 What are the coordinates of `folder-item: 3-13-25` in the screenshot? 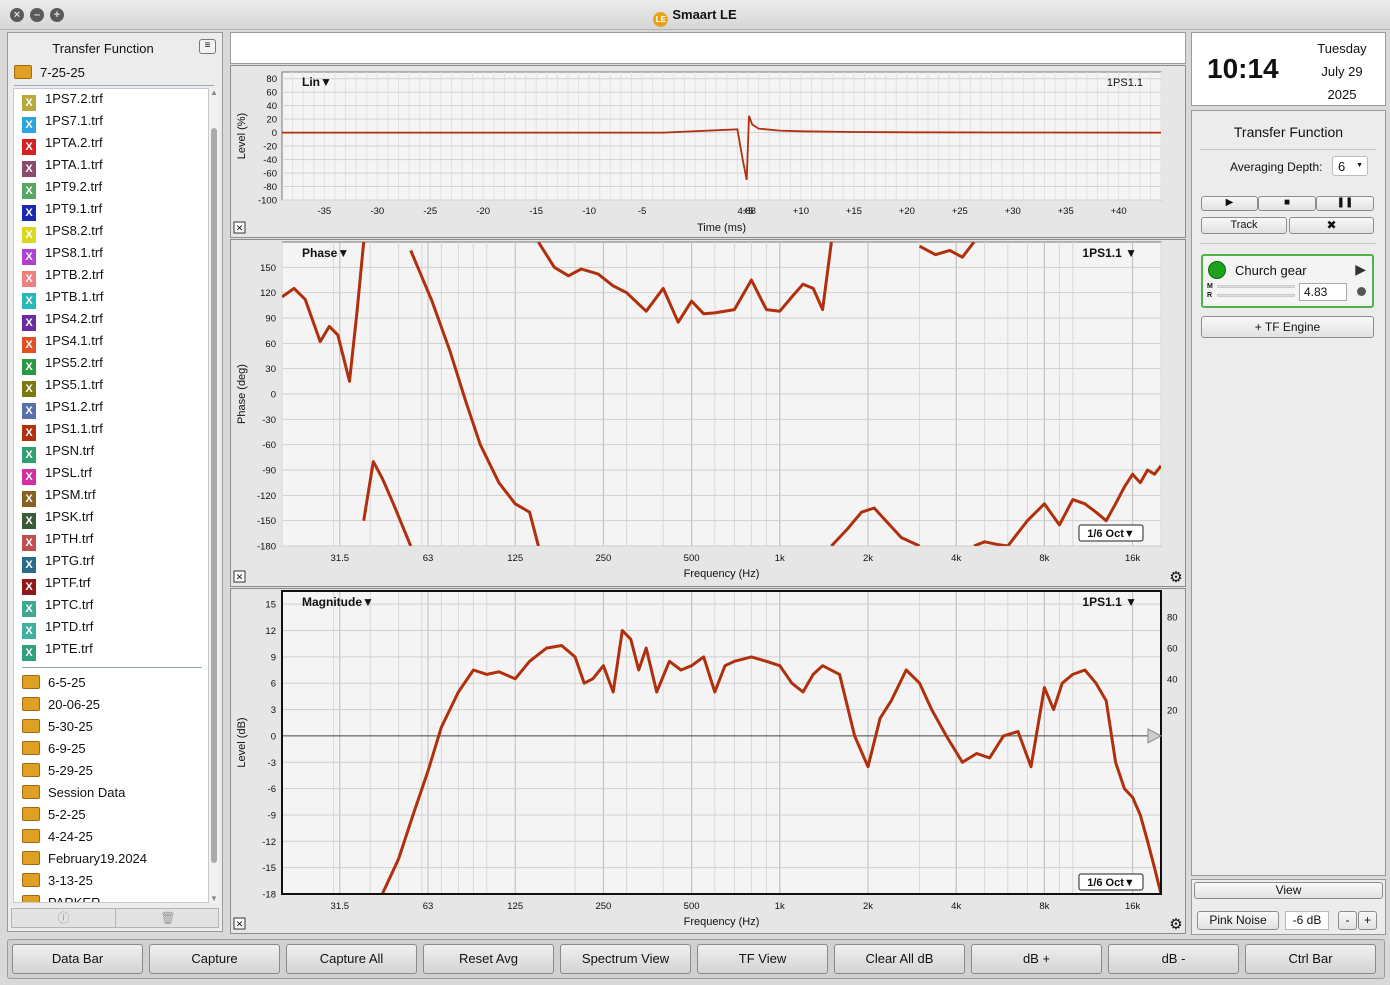 It's located at (57, 884).